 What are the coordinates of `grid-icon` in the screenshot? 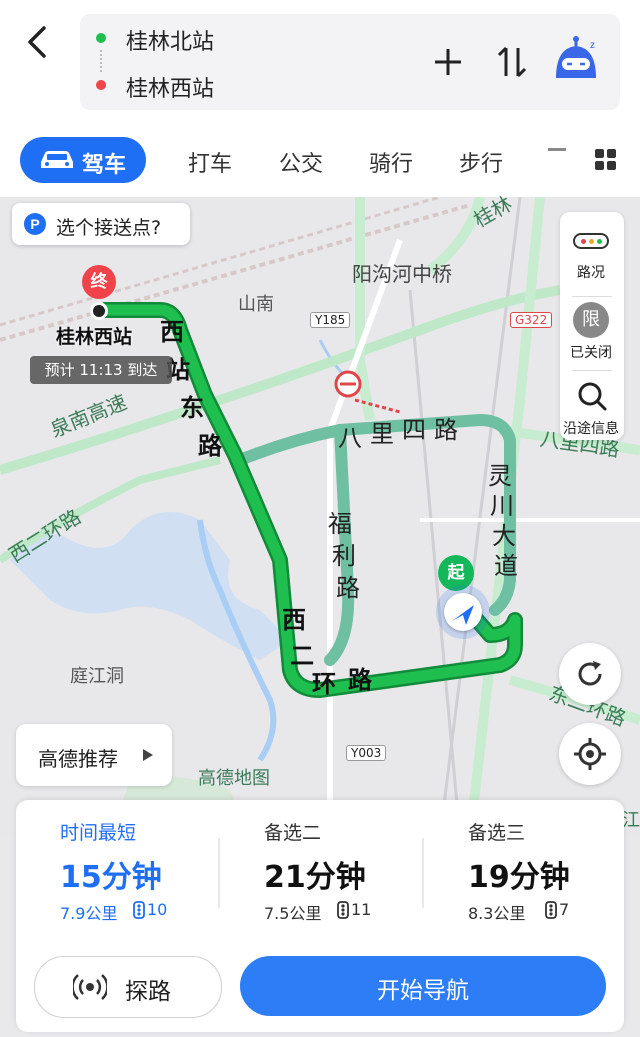 It's located at (605, 159).